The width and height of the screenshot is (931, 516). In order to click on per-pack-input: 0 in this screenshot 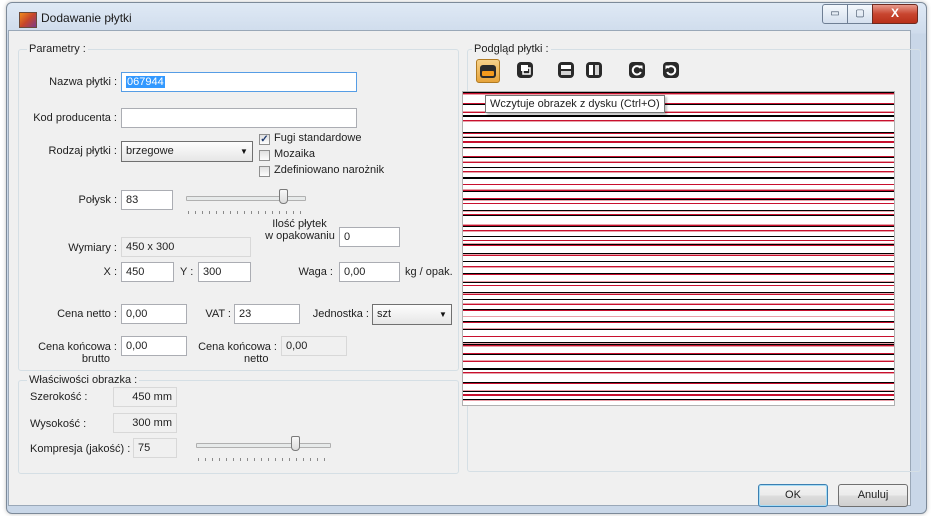, I will do `click(369, 237)`.